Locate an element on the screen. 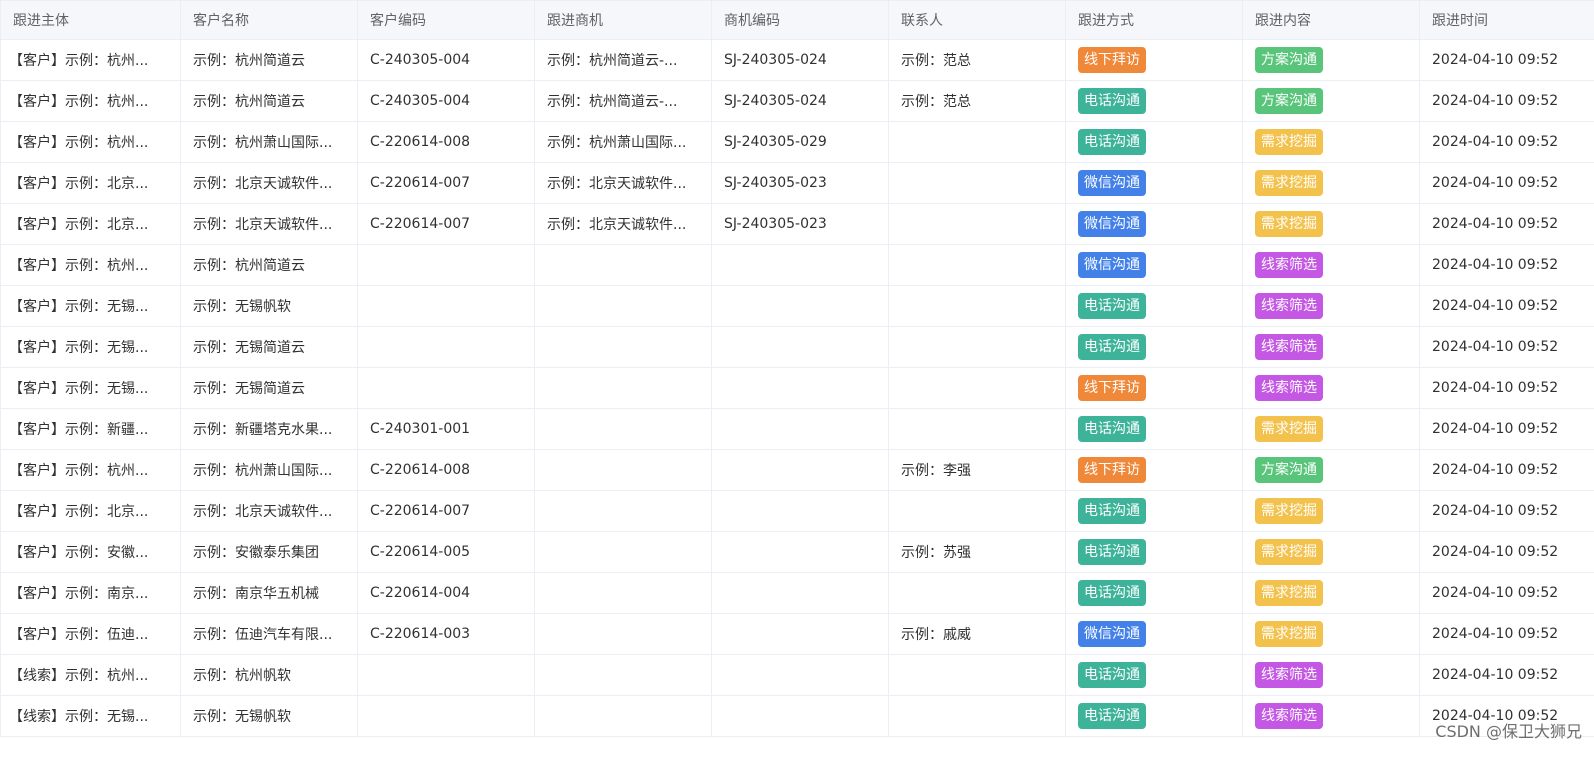 The width and height of the screenshot is (1594, 758). column-header-customer-code: 客户编码 is located at coordinates (446, 20).